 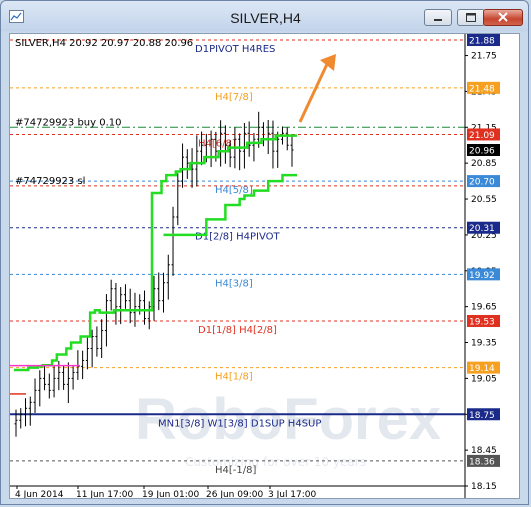 I want to click on svg-text: 18.36, so click(x=482, y=462).